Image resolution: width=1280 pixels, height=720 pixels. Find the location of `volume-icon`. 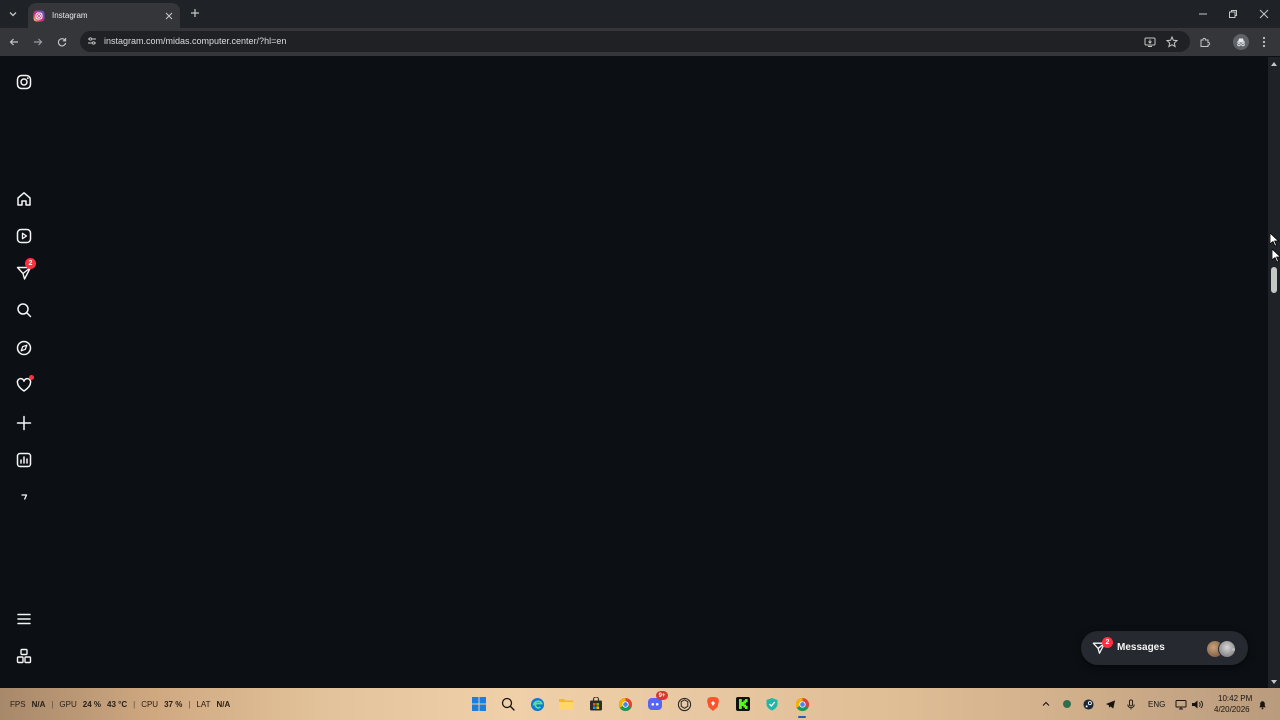

volume-icon is located at coordinates (1197, 704).